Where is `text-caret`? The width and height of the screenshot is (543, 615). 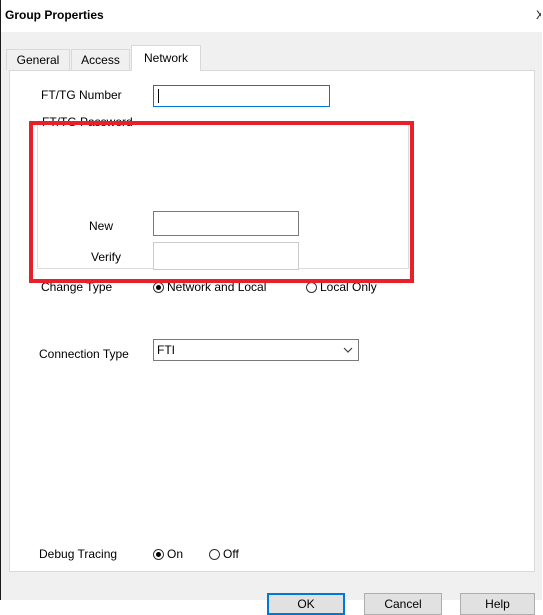 text-caret is located at coordinates (158, 96).